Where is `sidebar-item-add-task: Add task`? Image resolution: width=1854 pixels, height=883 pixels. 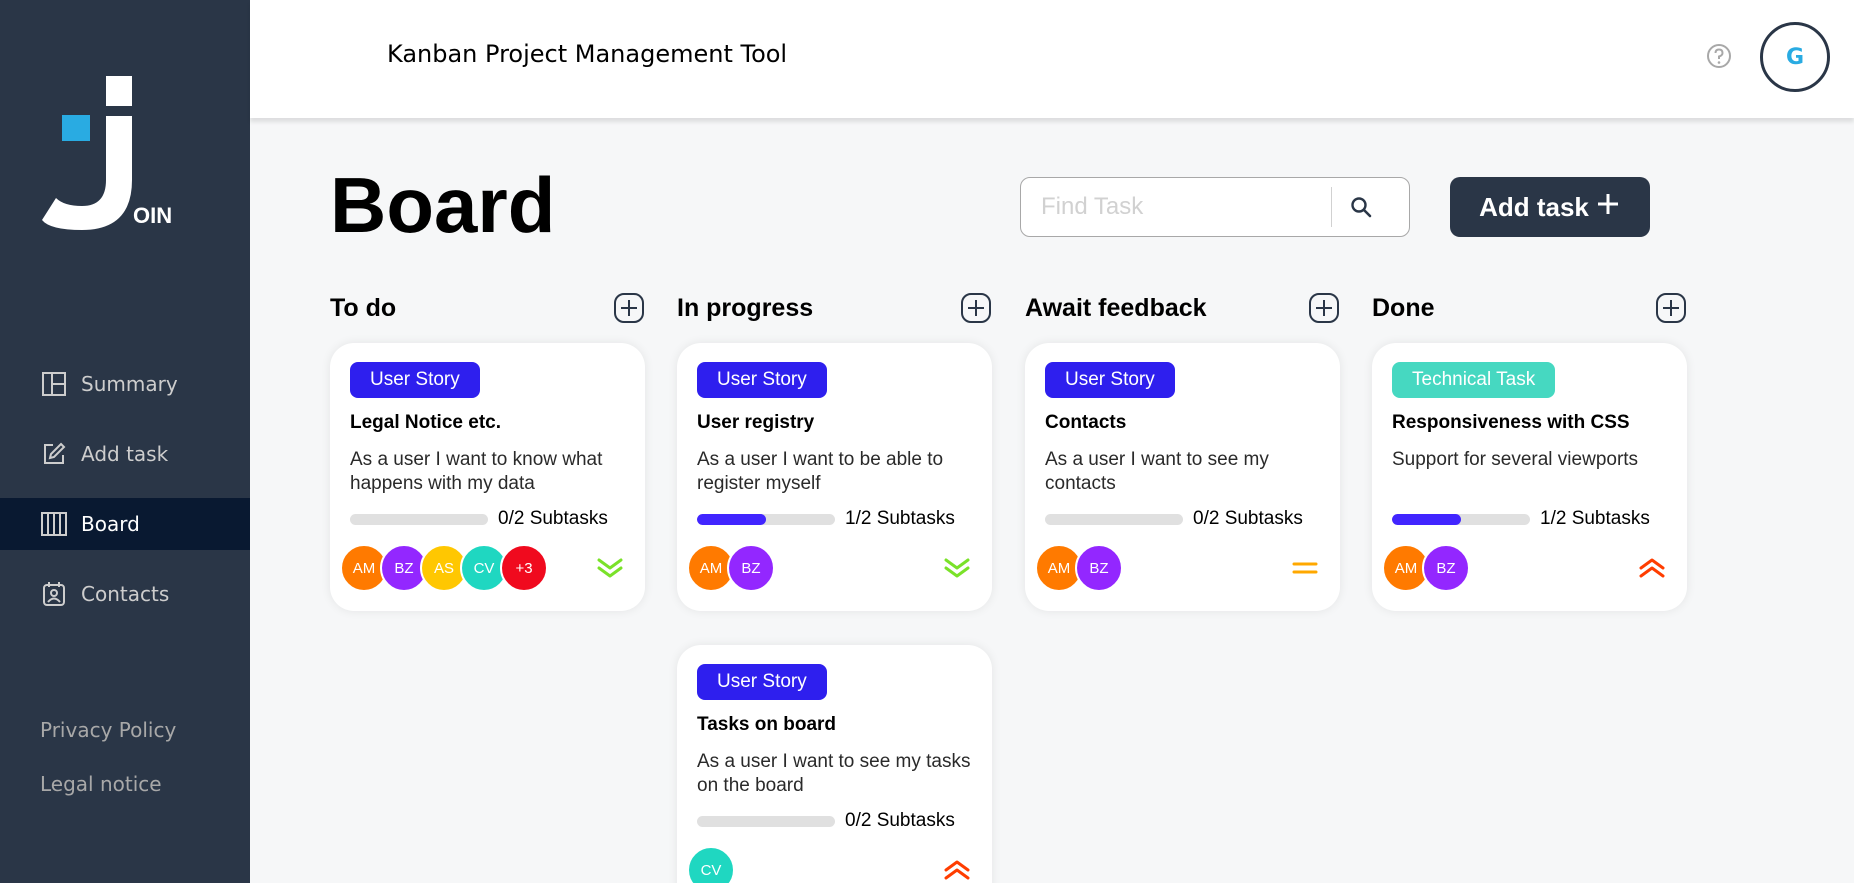 sidebar-item-add-task: Add task is located at coordinates (125, 454).